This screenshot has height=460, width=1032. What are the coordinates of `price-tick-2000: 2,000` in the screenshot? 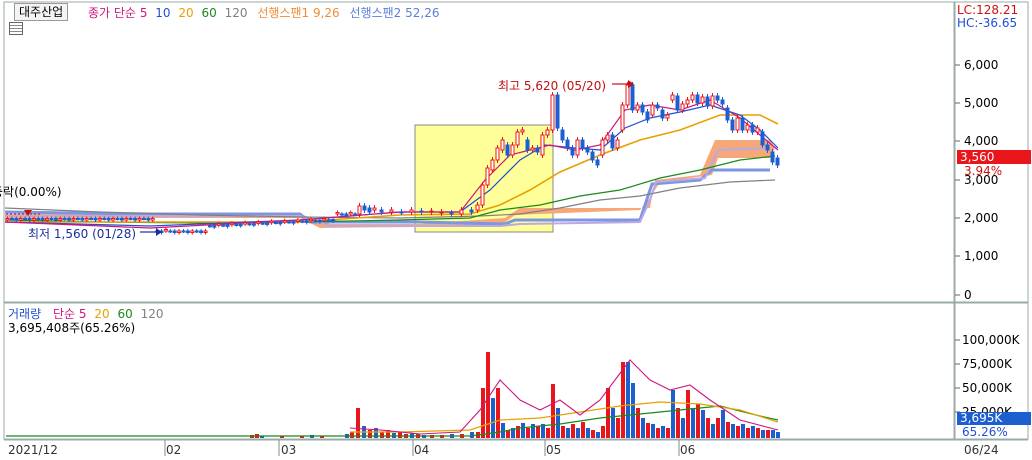 It's located at (981, 218).